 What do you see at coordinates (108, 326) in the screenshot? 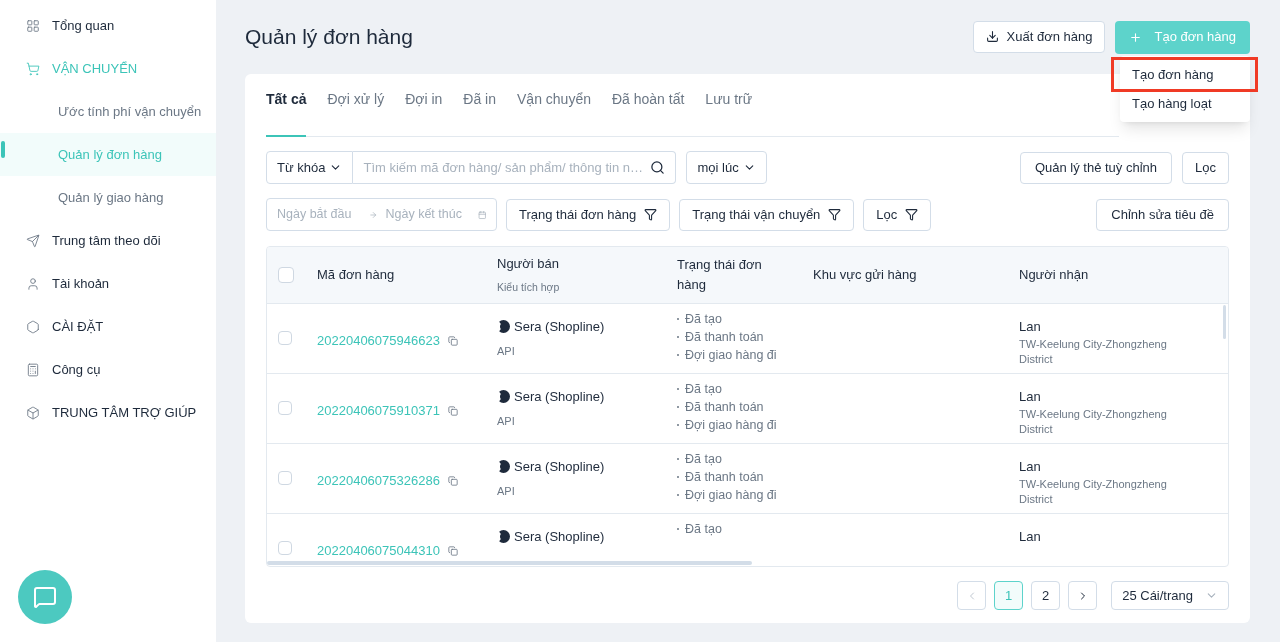
I see `sidebar-item: CÀI ĐẶT` at bounding box center [108, 326].